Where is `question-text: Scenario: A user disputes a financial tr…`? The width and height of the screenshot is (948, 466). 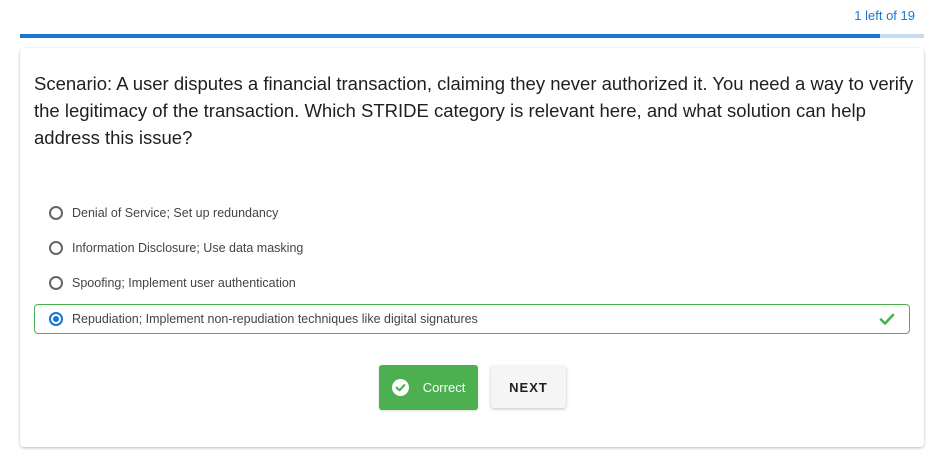
question-text: Scenario: A user disputes a financial tr… is located at coordinates (474, 110).